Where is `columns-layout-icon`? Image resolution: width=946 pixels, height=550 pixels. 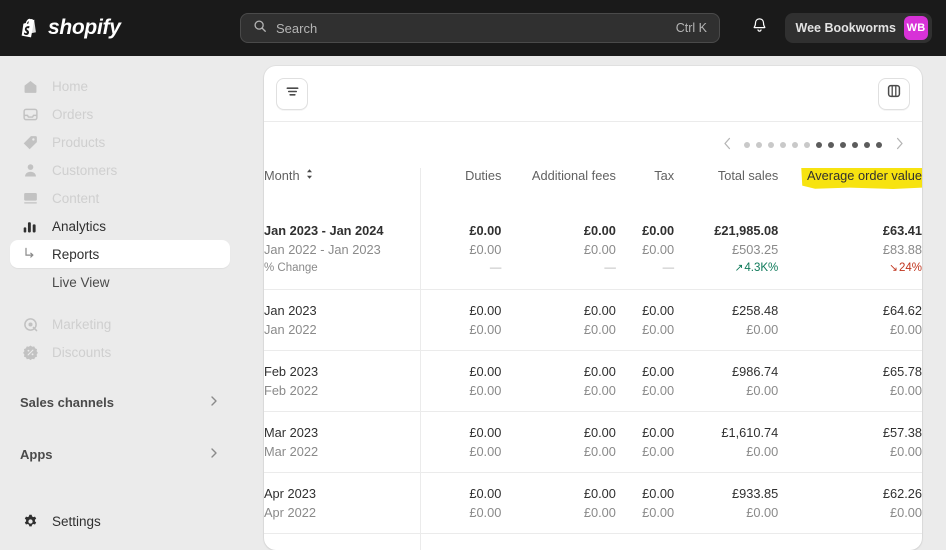
columns-layout-icon is located at coordinates (894, 93).